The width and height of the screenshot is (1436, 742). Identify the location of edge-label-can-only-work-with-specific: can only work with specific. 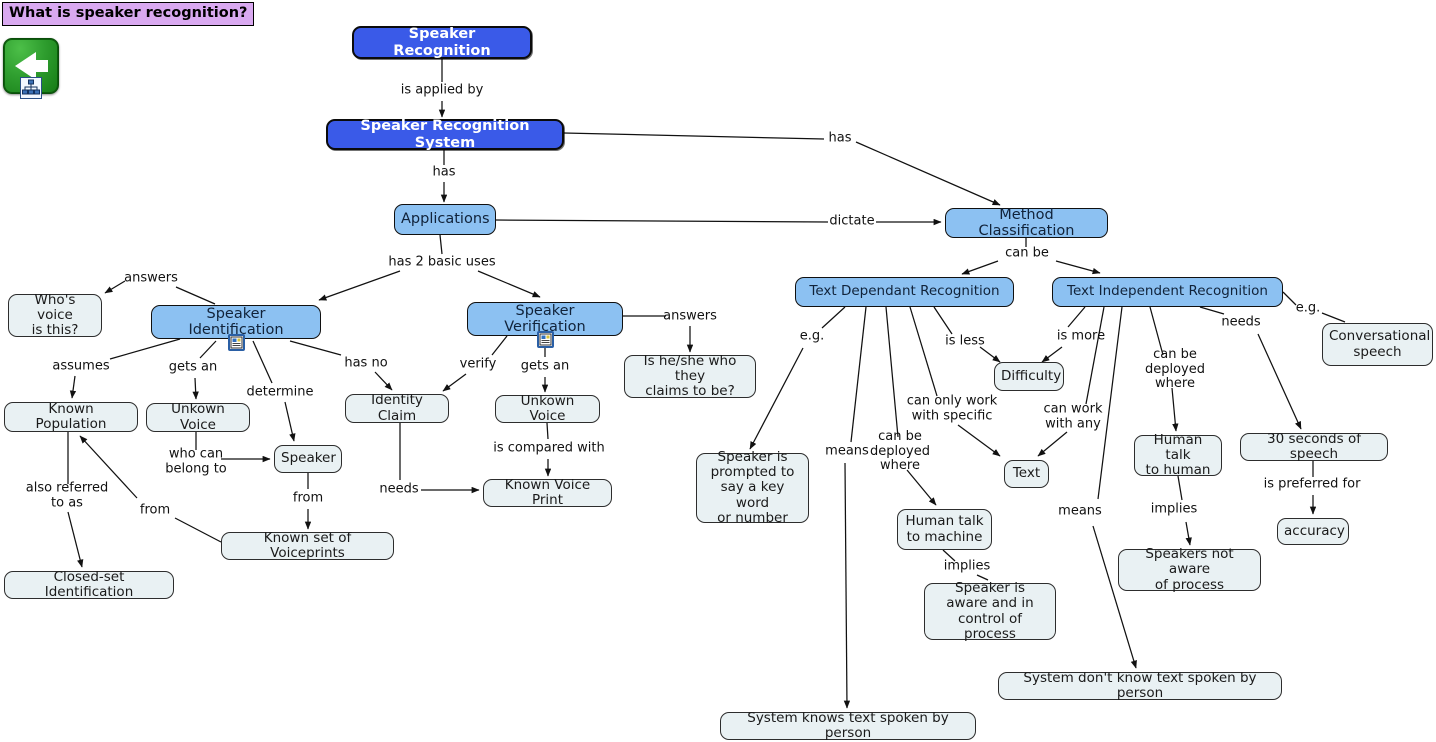
(952, 408).